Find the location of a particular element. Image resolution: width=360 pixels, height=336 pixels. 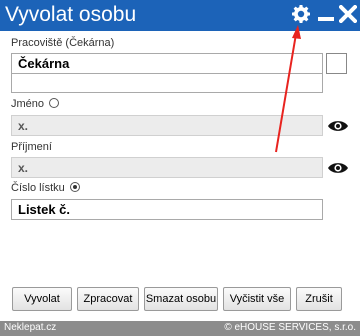

close-button is located at coordinates (348, 14).